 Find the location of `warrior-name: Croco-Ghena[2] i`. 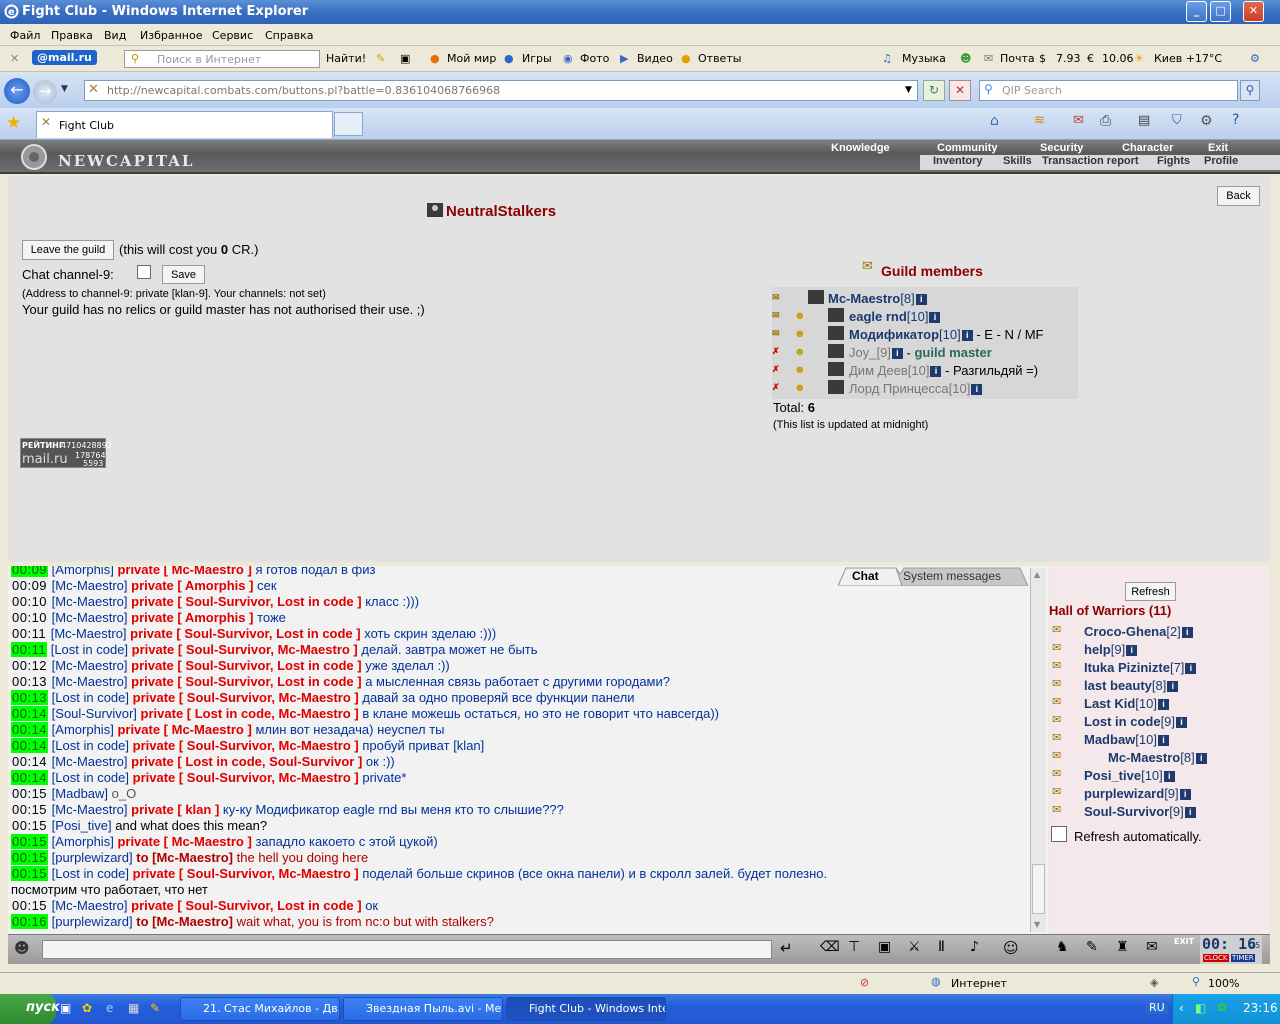

warrior-name: Croco-Ghena[2] i is located at coordinates (1138, 631).